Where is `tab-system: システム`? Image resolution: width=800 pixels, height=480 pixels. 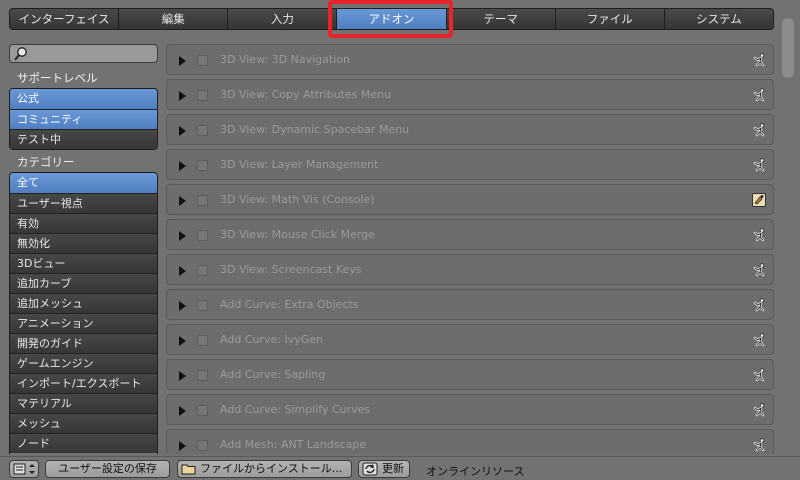 tab-system: システム is located at coordinates (718, 19).